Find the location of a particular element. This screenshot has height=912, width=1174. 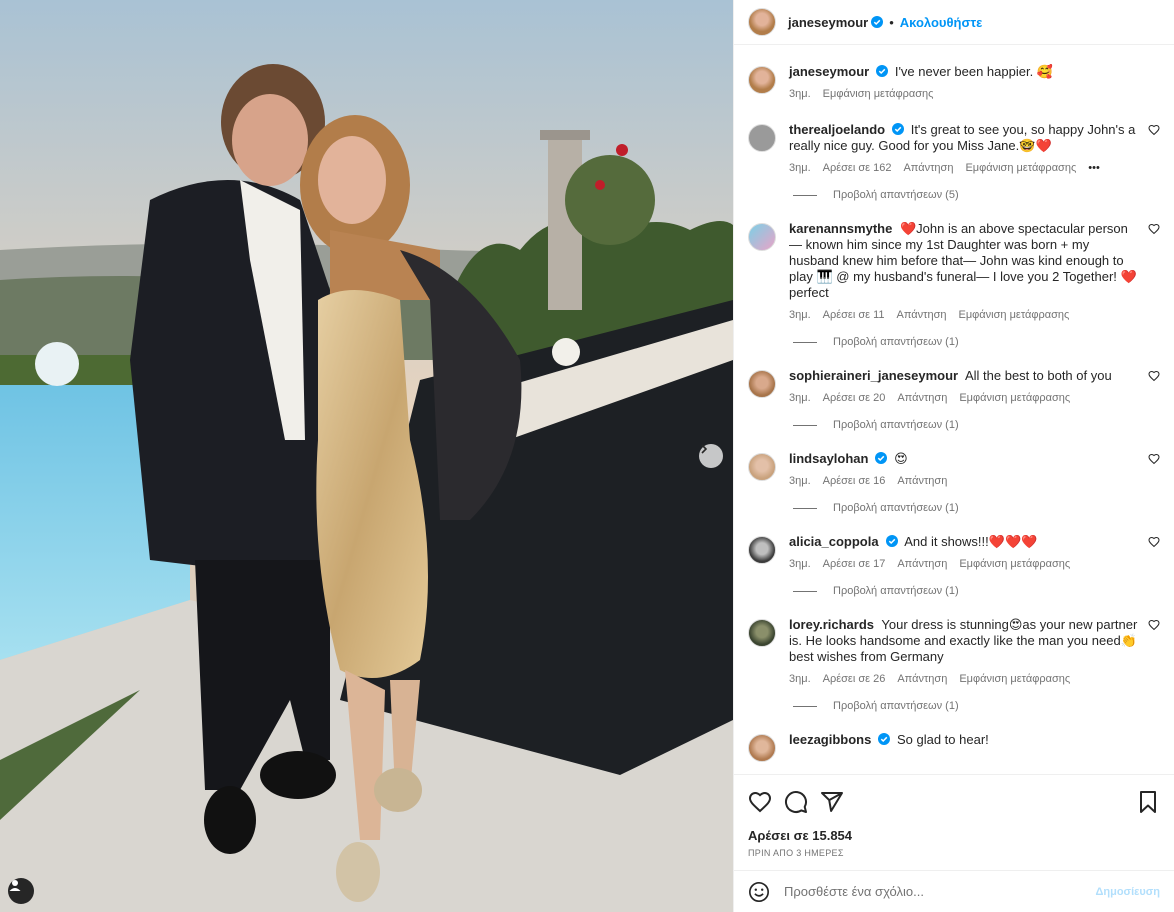

emoji-icon is located at coordinates (759, 892).